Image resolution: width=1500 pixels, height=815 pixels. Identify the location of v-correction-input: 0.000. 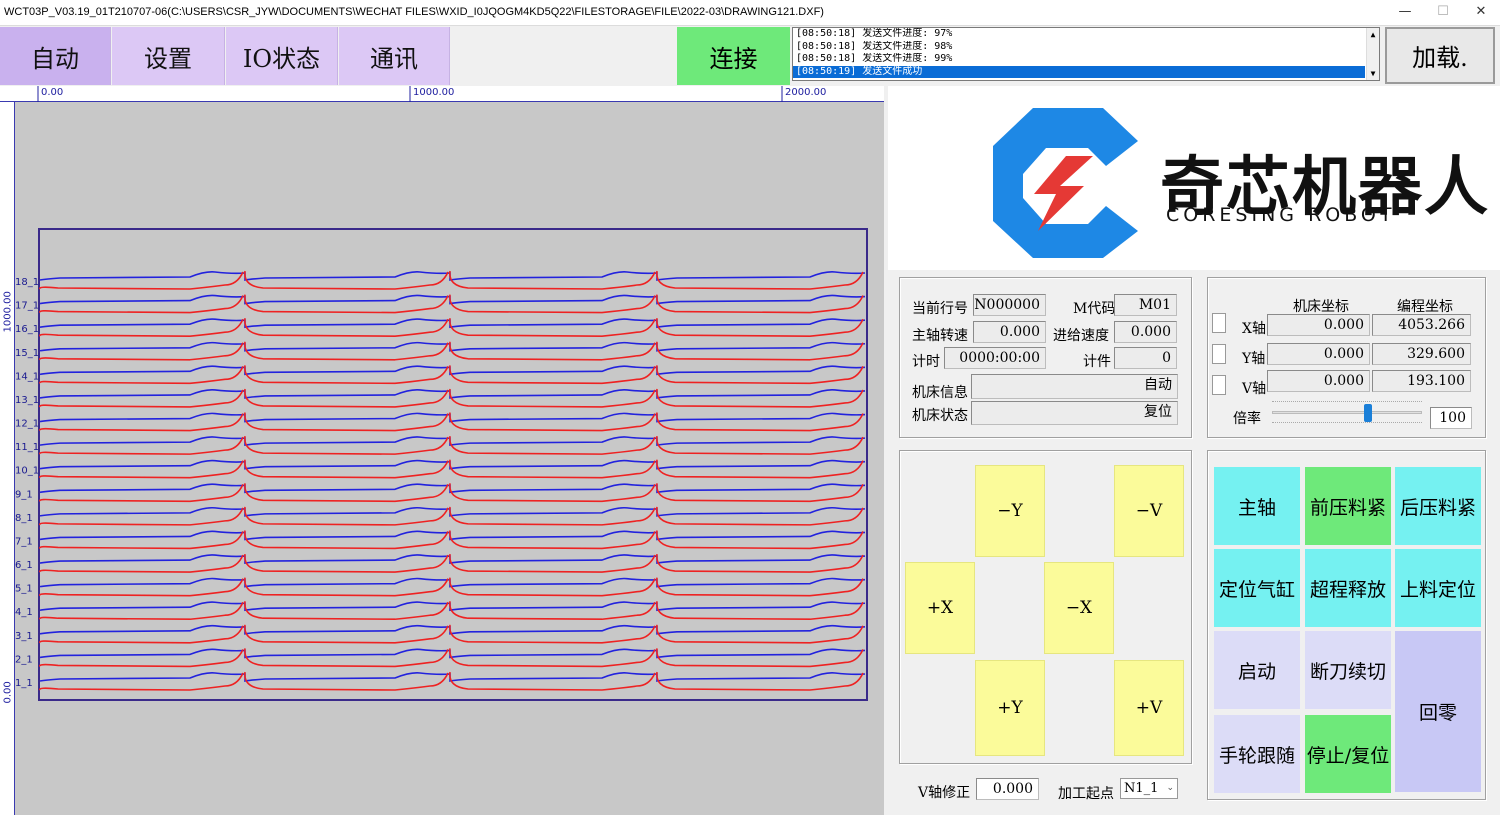
(1007, 789).